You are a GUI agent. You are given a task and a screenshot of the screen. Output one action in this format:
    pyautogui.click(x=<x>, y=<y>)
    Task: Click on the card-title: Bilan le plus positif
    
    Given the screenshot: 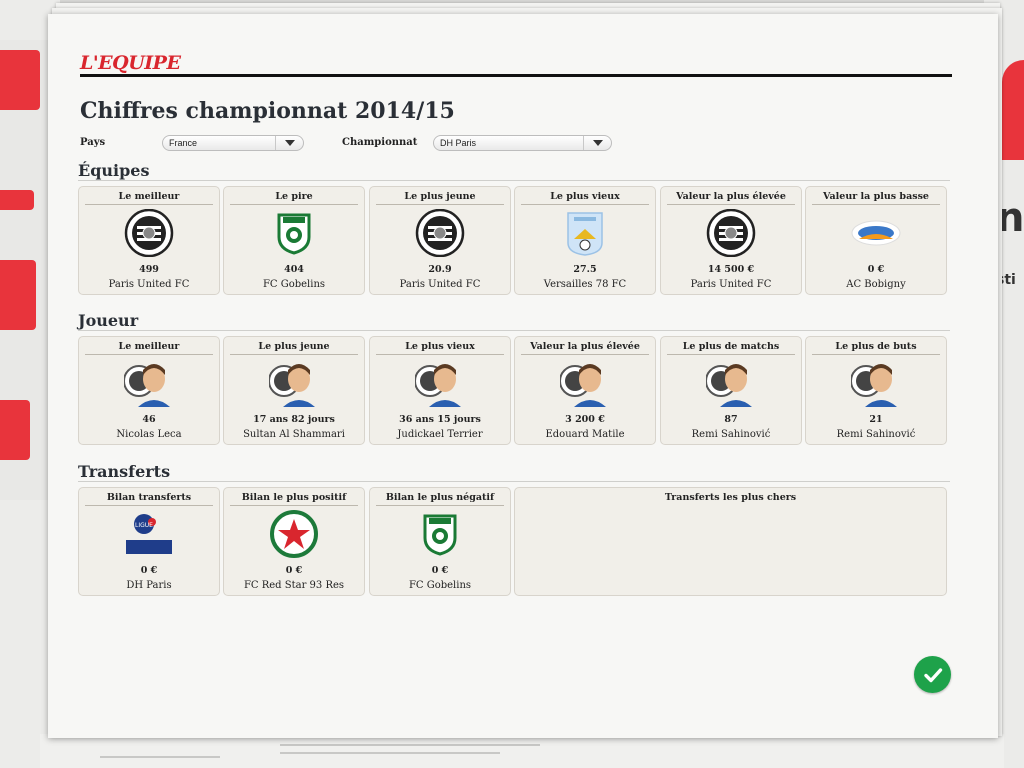 What is the action you would take?
    pyautogui.click(x=294, y=497)
    